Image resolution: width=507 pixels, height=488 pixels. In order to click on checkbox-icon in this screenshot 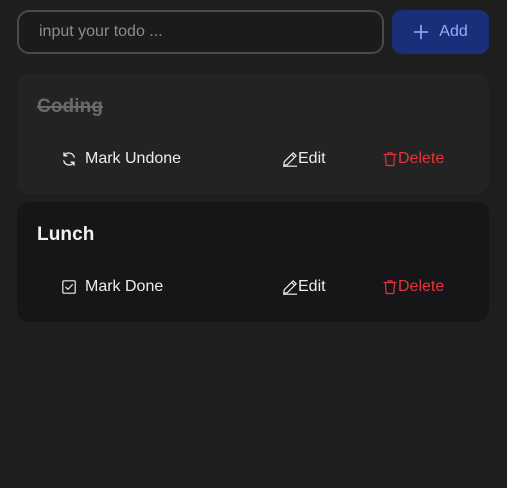, I will do `click(69, 287)`.